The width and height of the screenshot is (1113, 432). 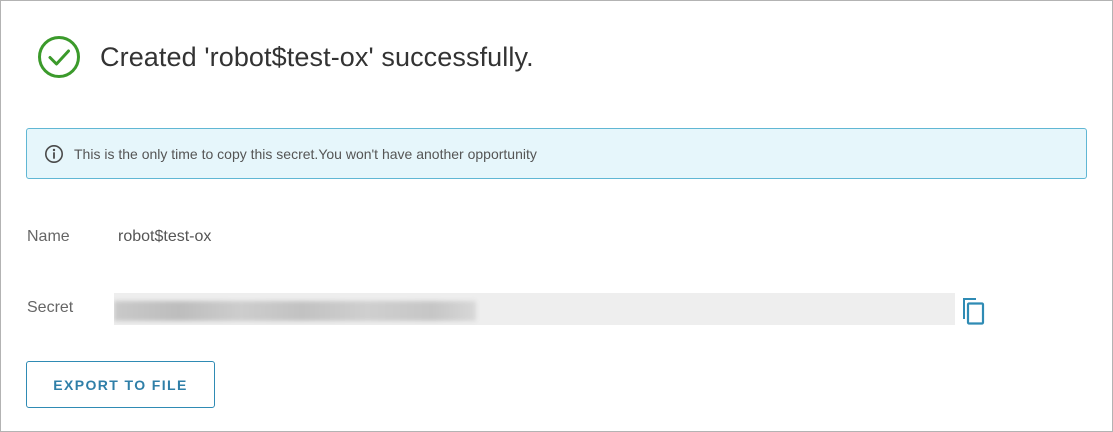 What do you see at coordinates (120, 384) in the screenshot?
I see `export-to-file-button: EXPORT TO FILE` at bounding box center [120, 384].